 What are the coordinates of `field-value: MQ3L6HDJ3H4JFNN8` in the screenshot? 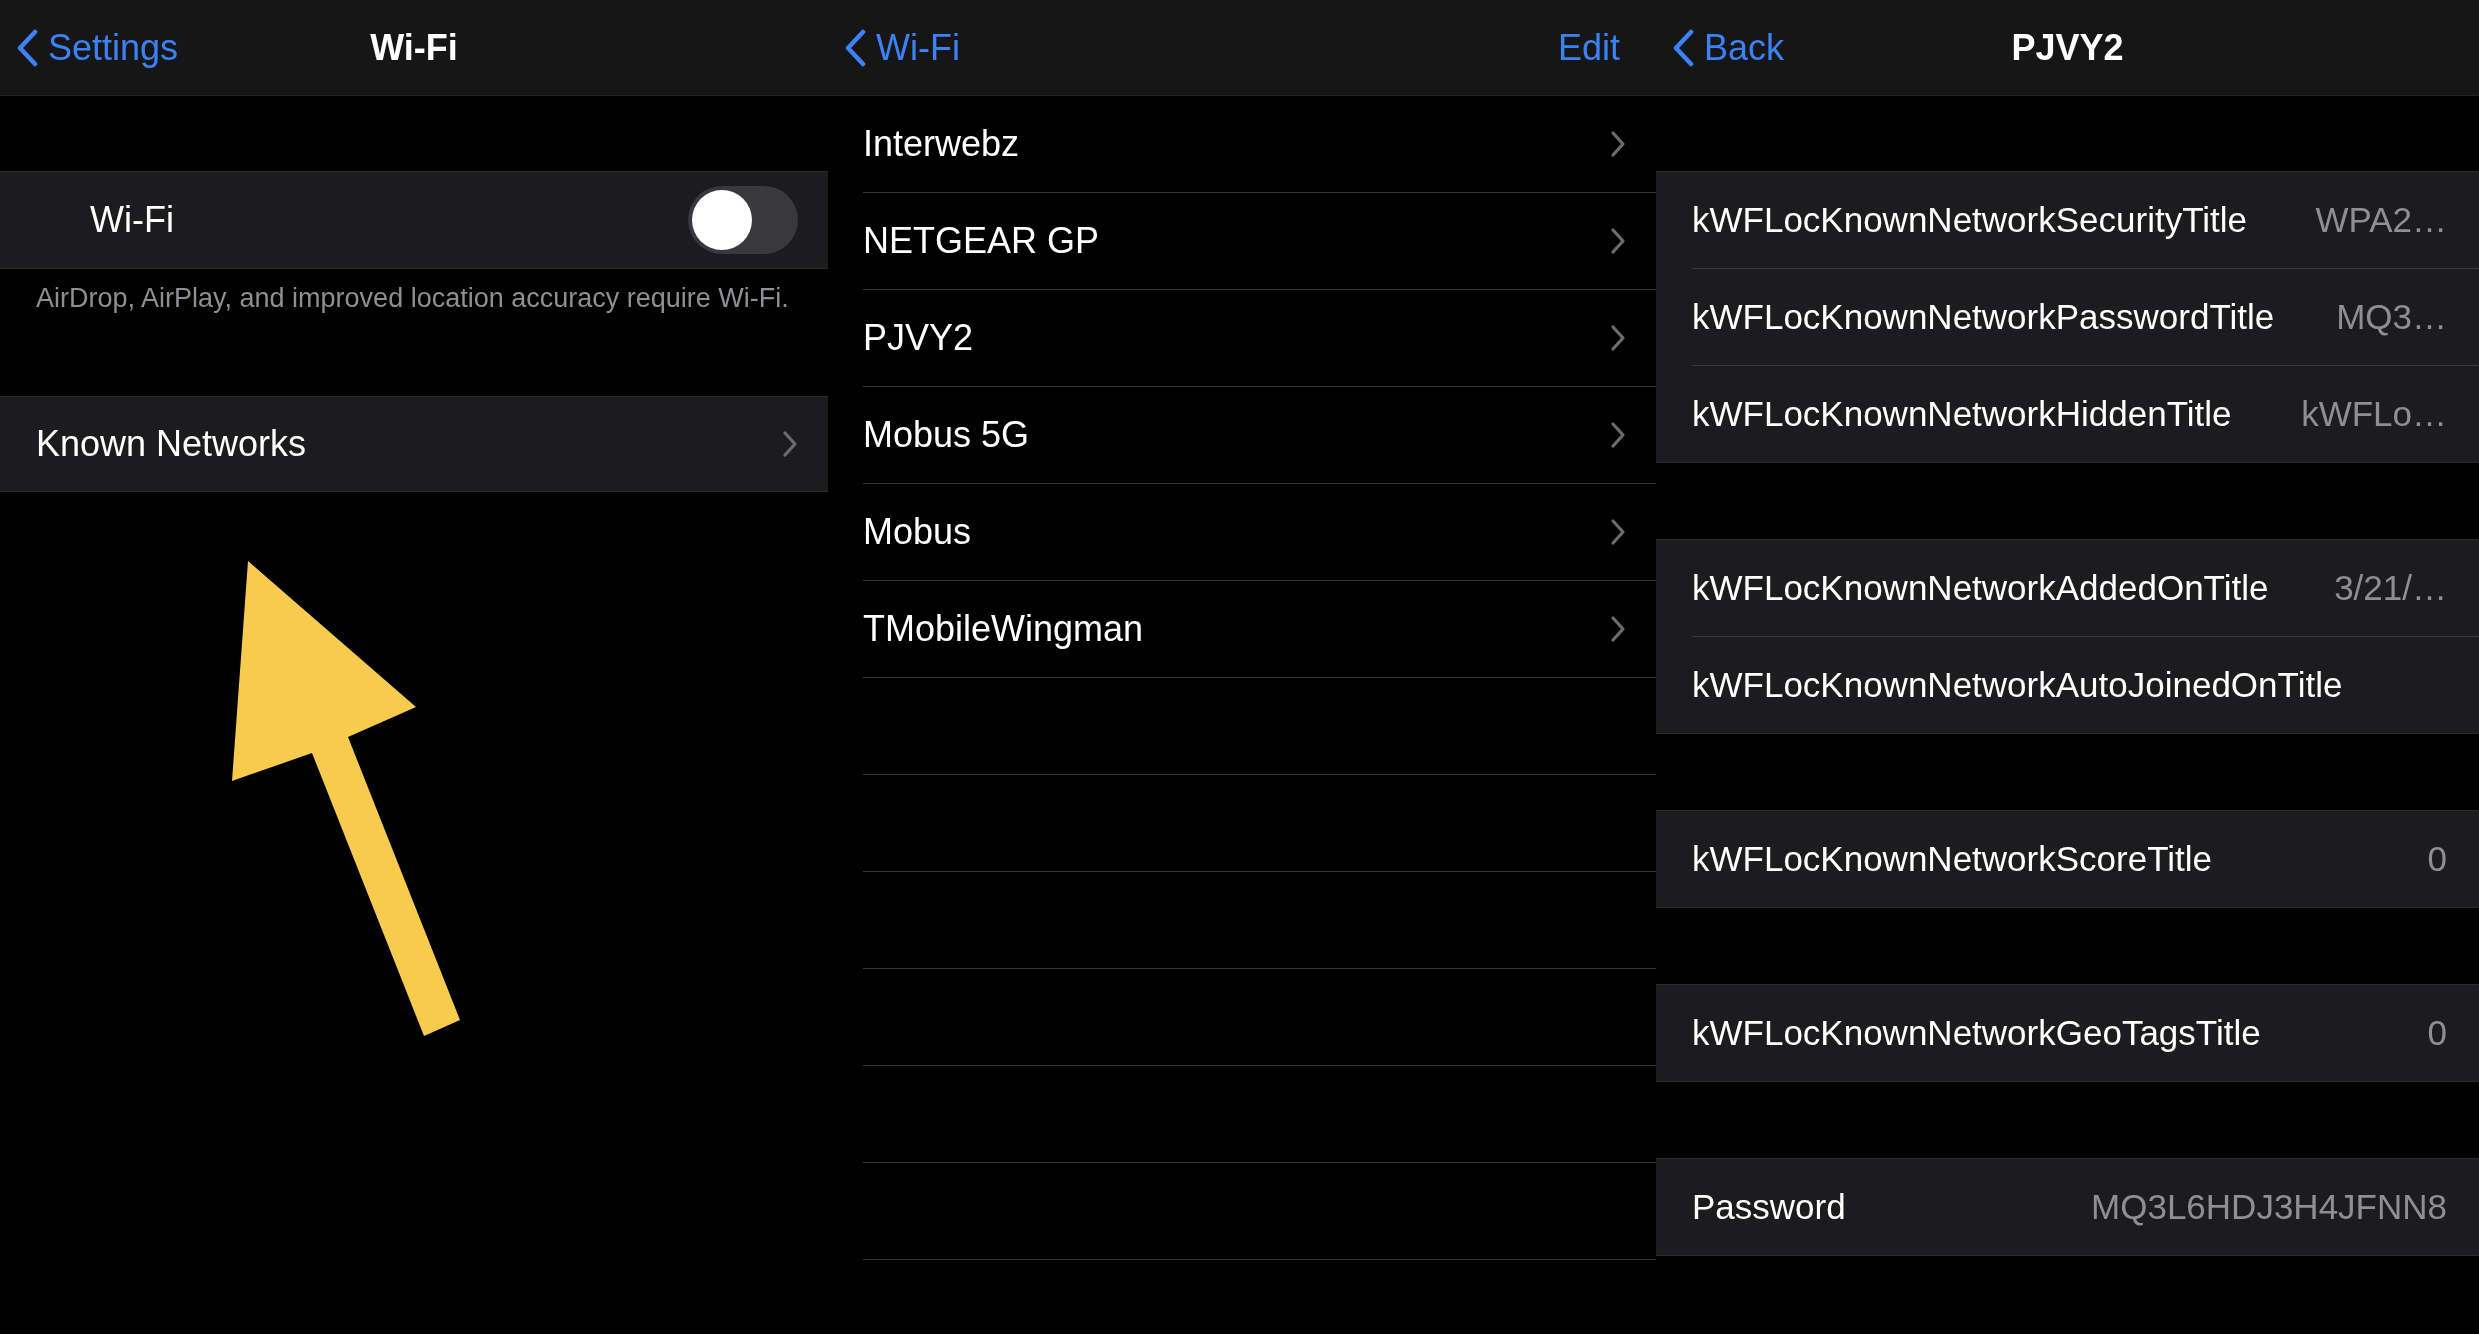 It's located at (2269, 1207).